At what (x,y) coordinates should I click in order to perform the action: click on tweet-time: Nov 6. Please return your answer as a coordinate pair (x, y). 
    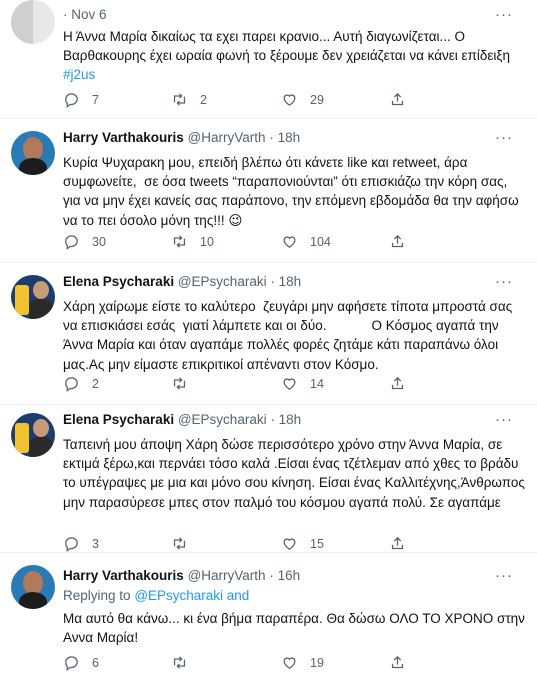
    Looking at the image, I should click on (88, 14).